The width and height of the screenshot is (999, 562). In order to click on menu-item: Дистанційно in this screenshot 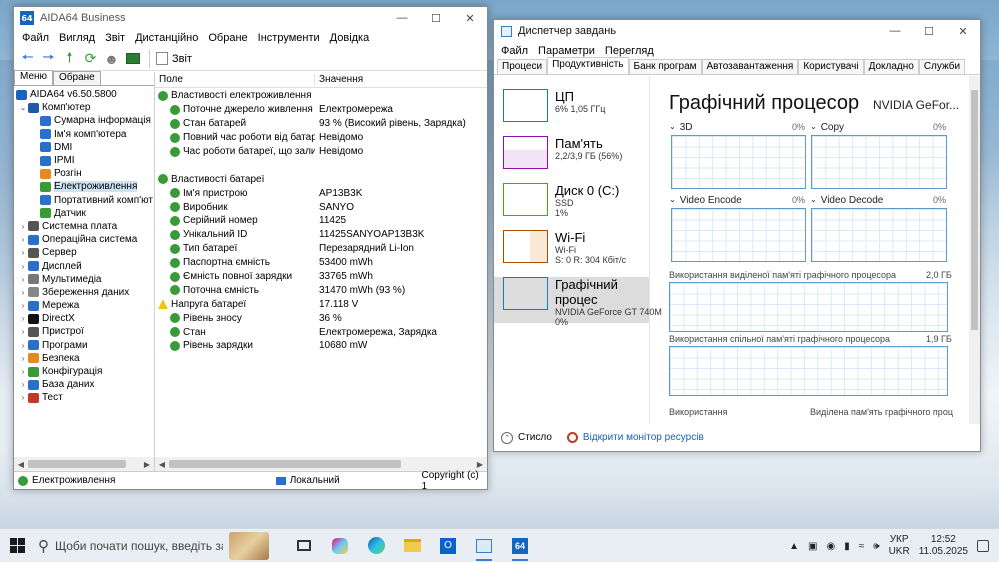, I will do `click(166, 38)`.